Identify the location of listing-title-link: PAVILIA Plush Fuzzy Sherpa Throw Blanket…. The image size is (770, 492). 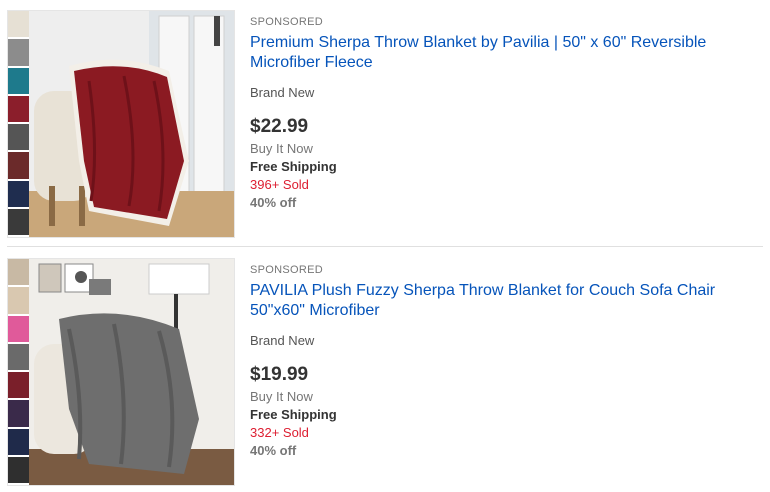
(500, 301).